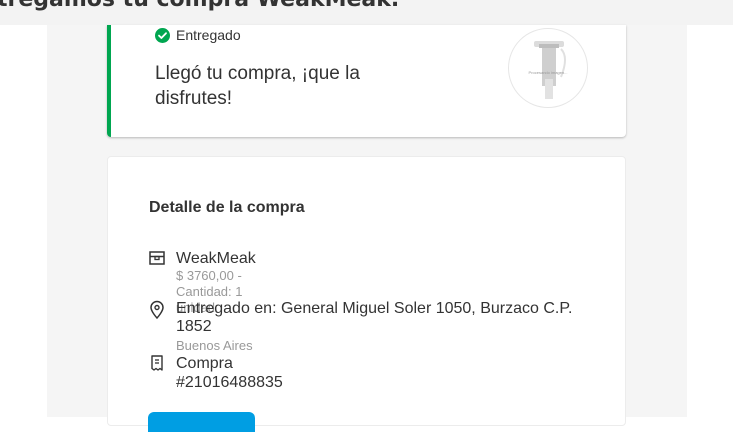  I want to click on check-circle-icon, so click(162, 35).